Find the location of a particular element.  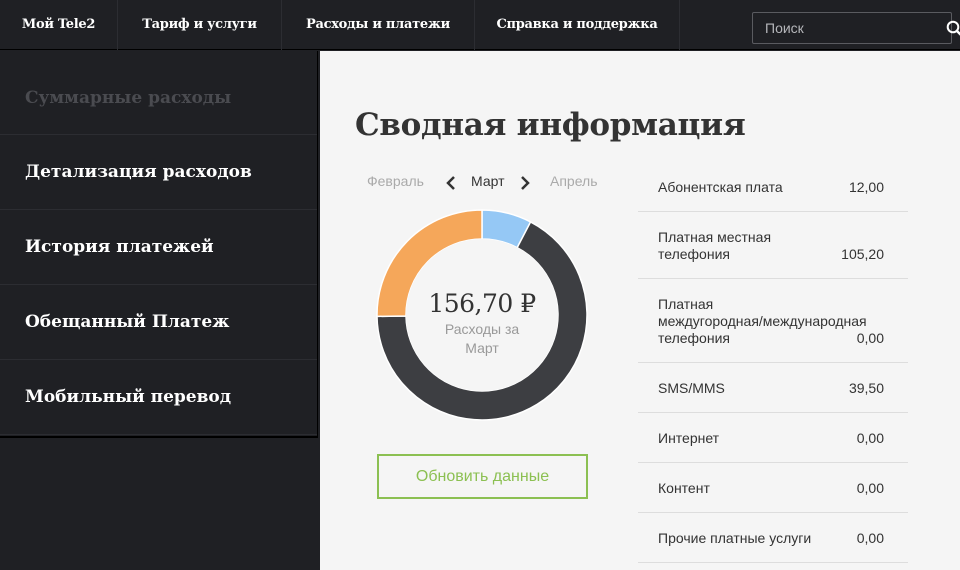

expense-name-line: Абонентская плата is located at coordinates (720, 186).